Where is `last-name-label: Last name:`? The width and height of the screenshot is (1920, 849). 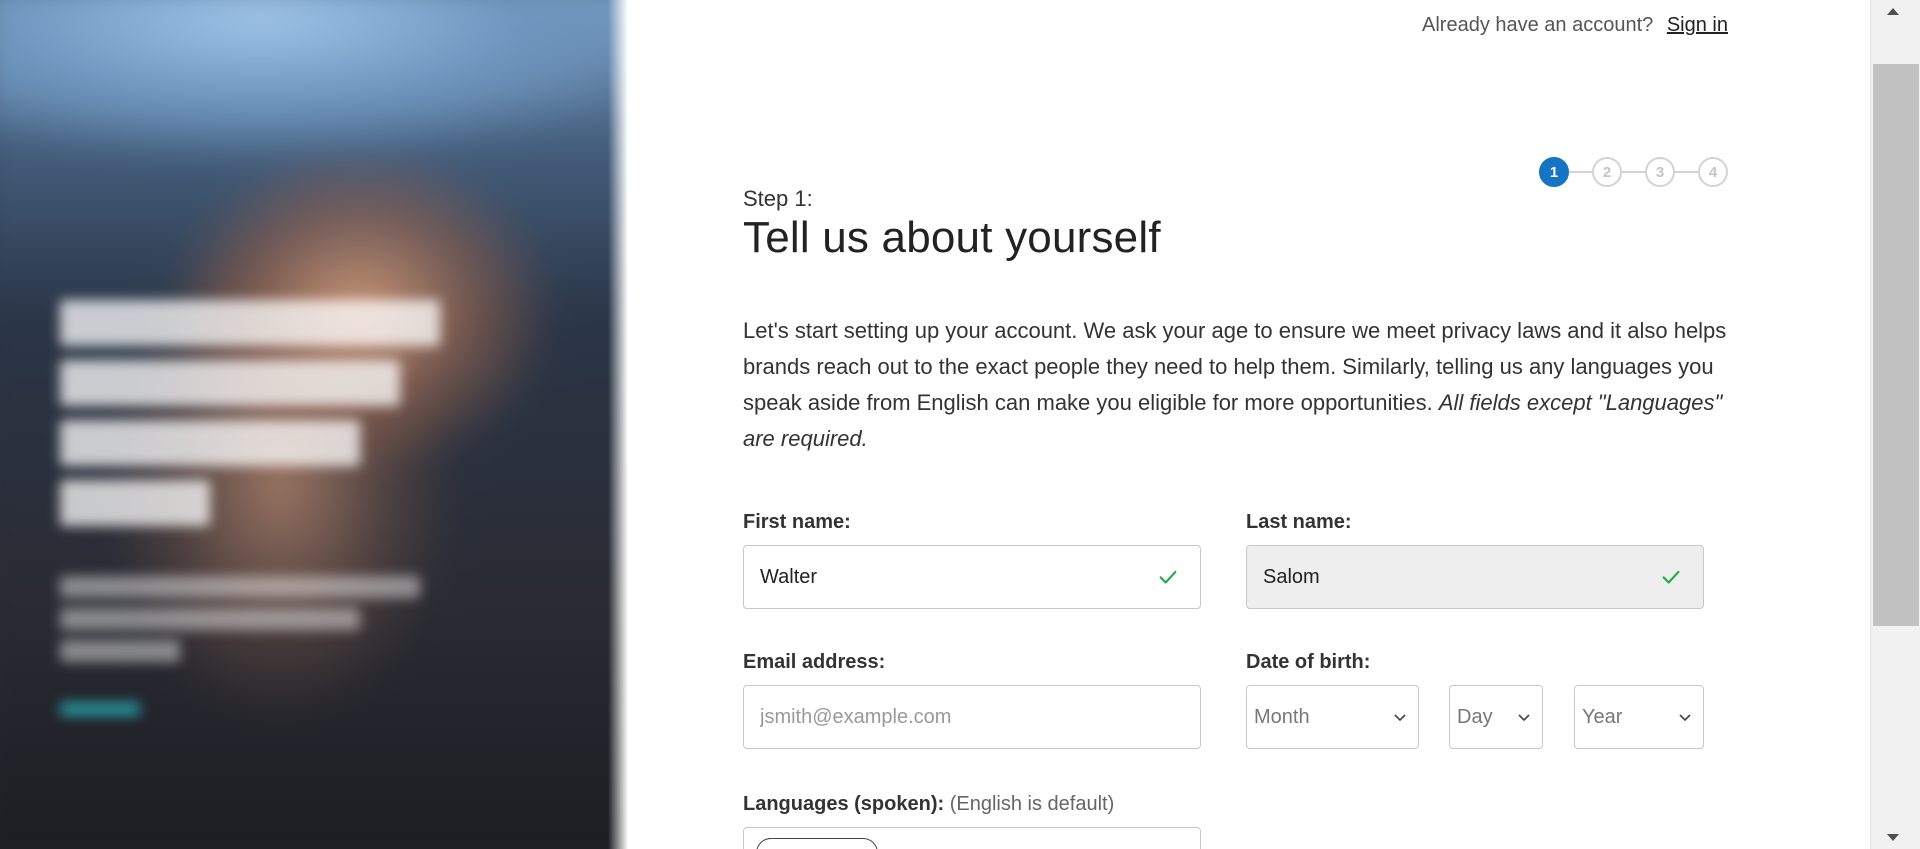
last-name-label: Last name: is located at coordinates (1299, 522).